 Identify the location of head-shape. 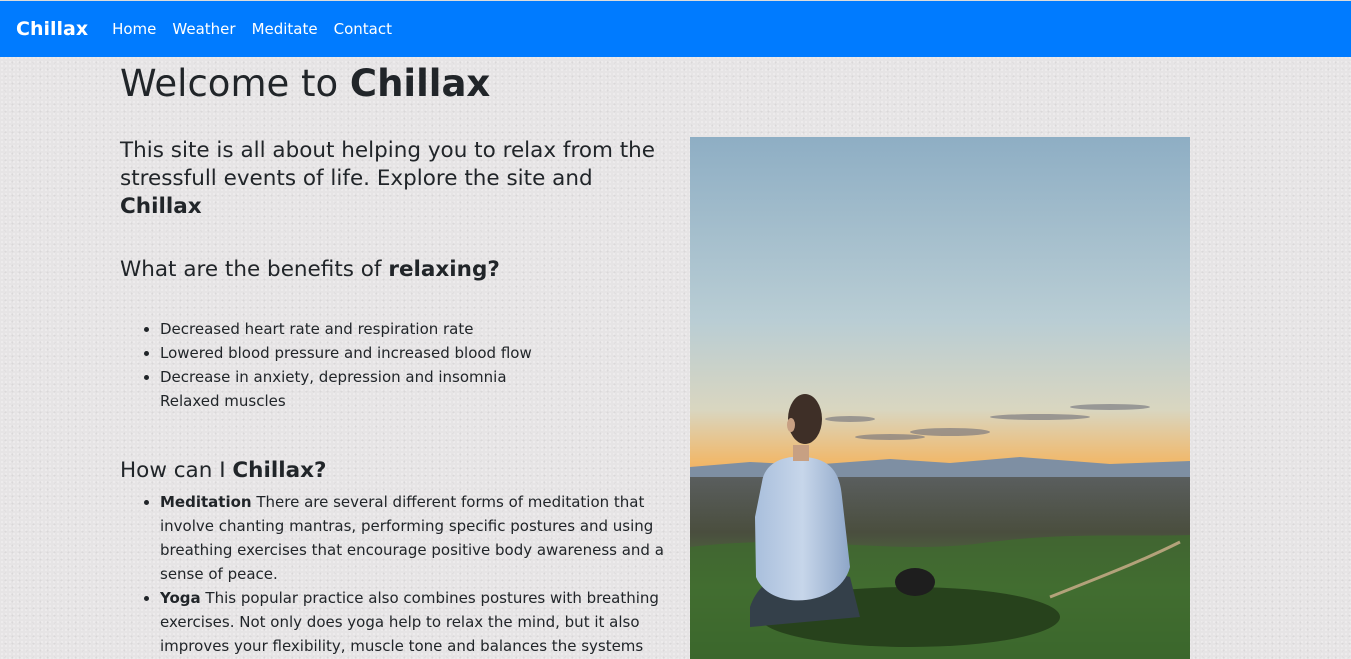
(805, 419).